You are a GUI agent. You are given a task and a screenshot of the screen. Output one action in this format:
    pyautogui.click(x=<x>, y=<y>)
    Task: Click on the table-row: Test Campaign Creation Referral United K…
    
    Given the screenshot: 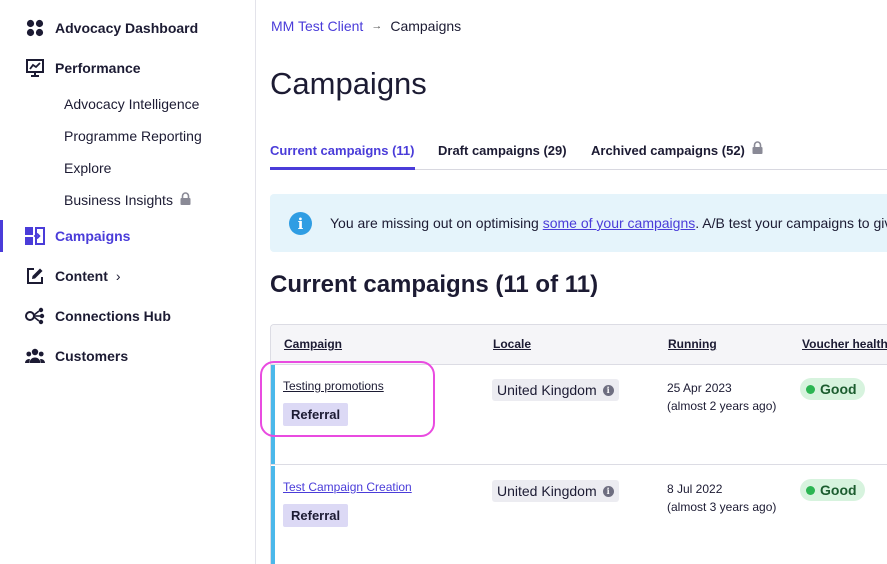 What is the action you would take?
    pyautogui.click(x=579, y=515)
    